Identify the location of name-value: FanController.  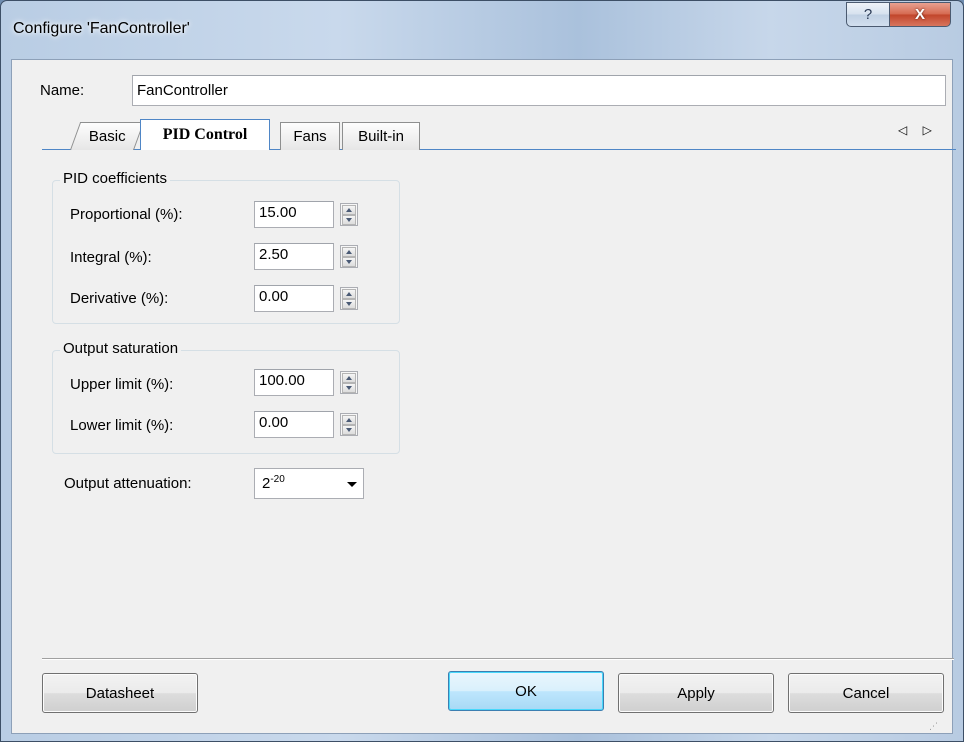
(182, 90).